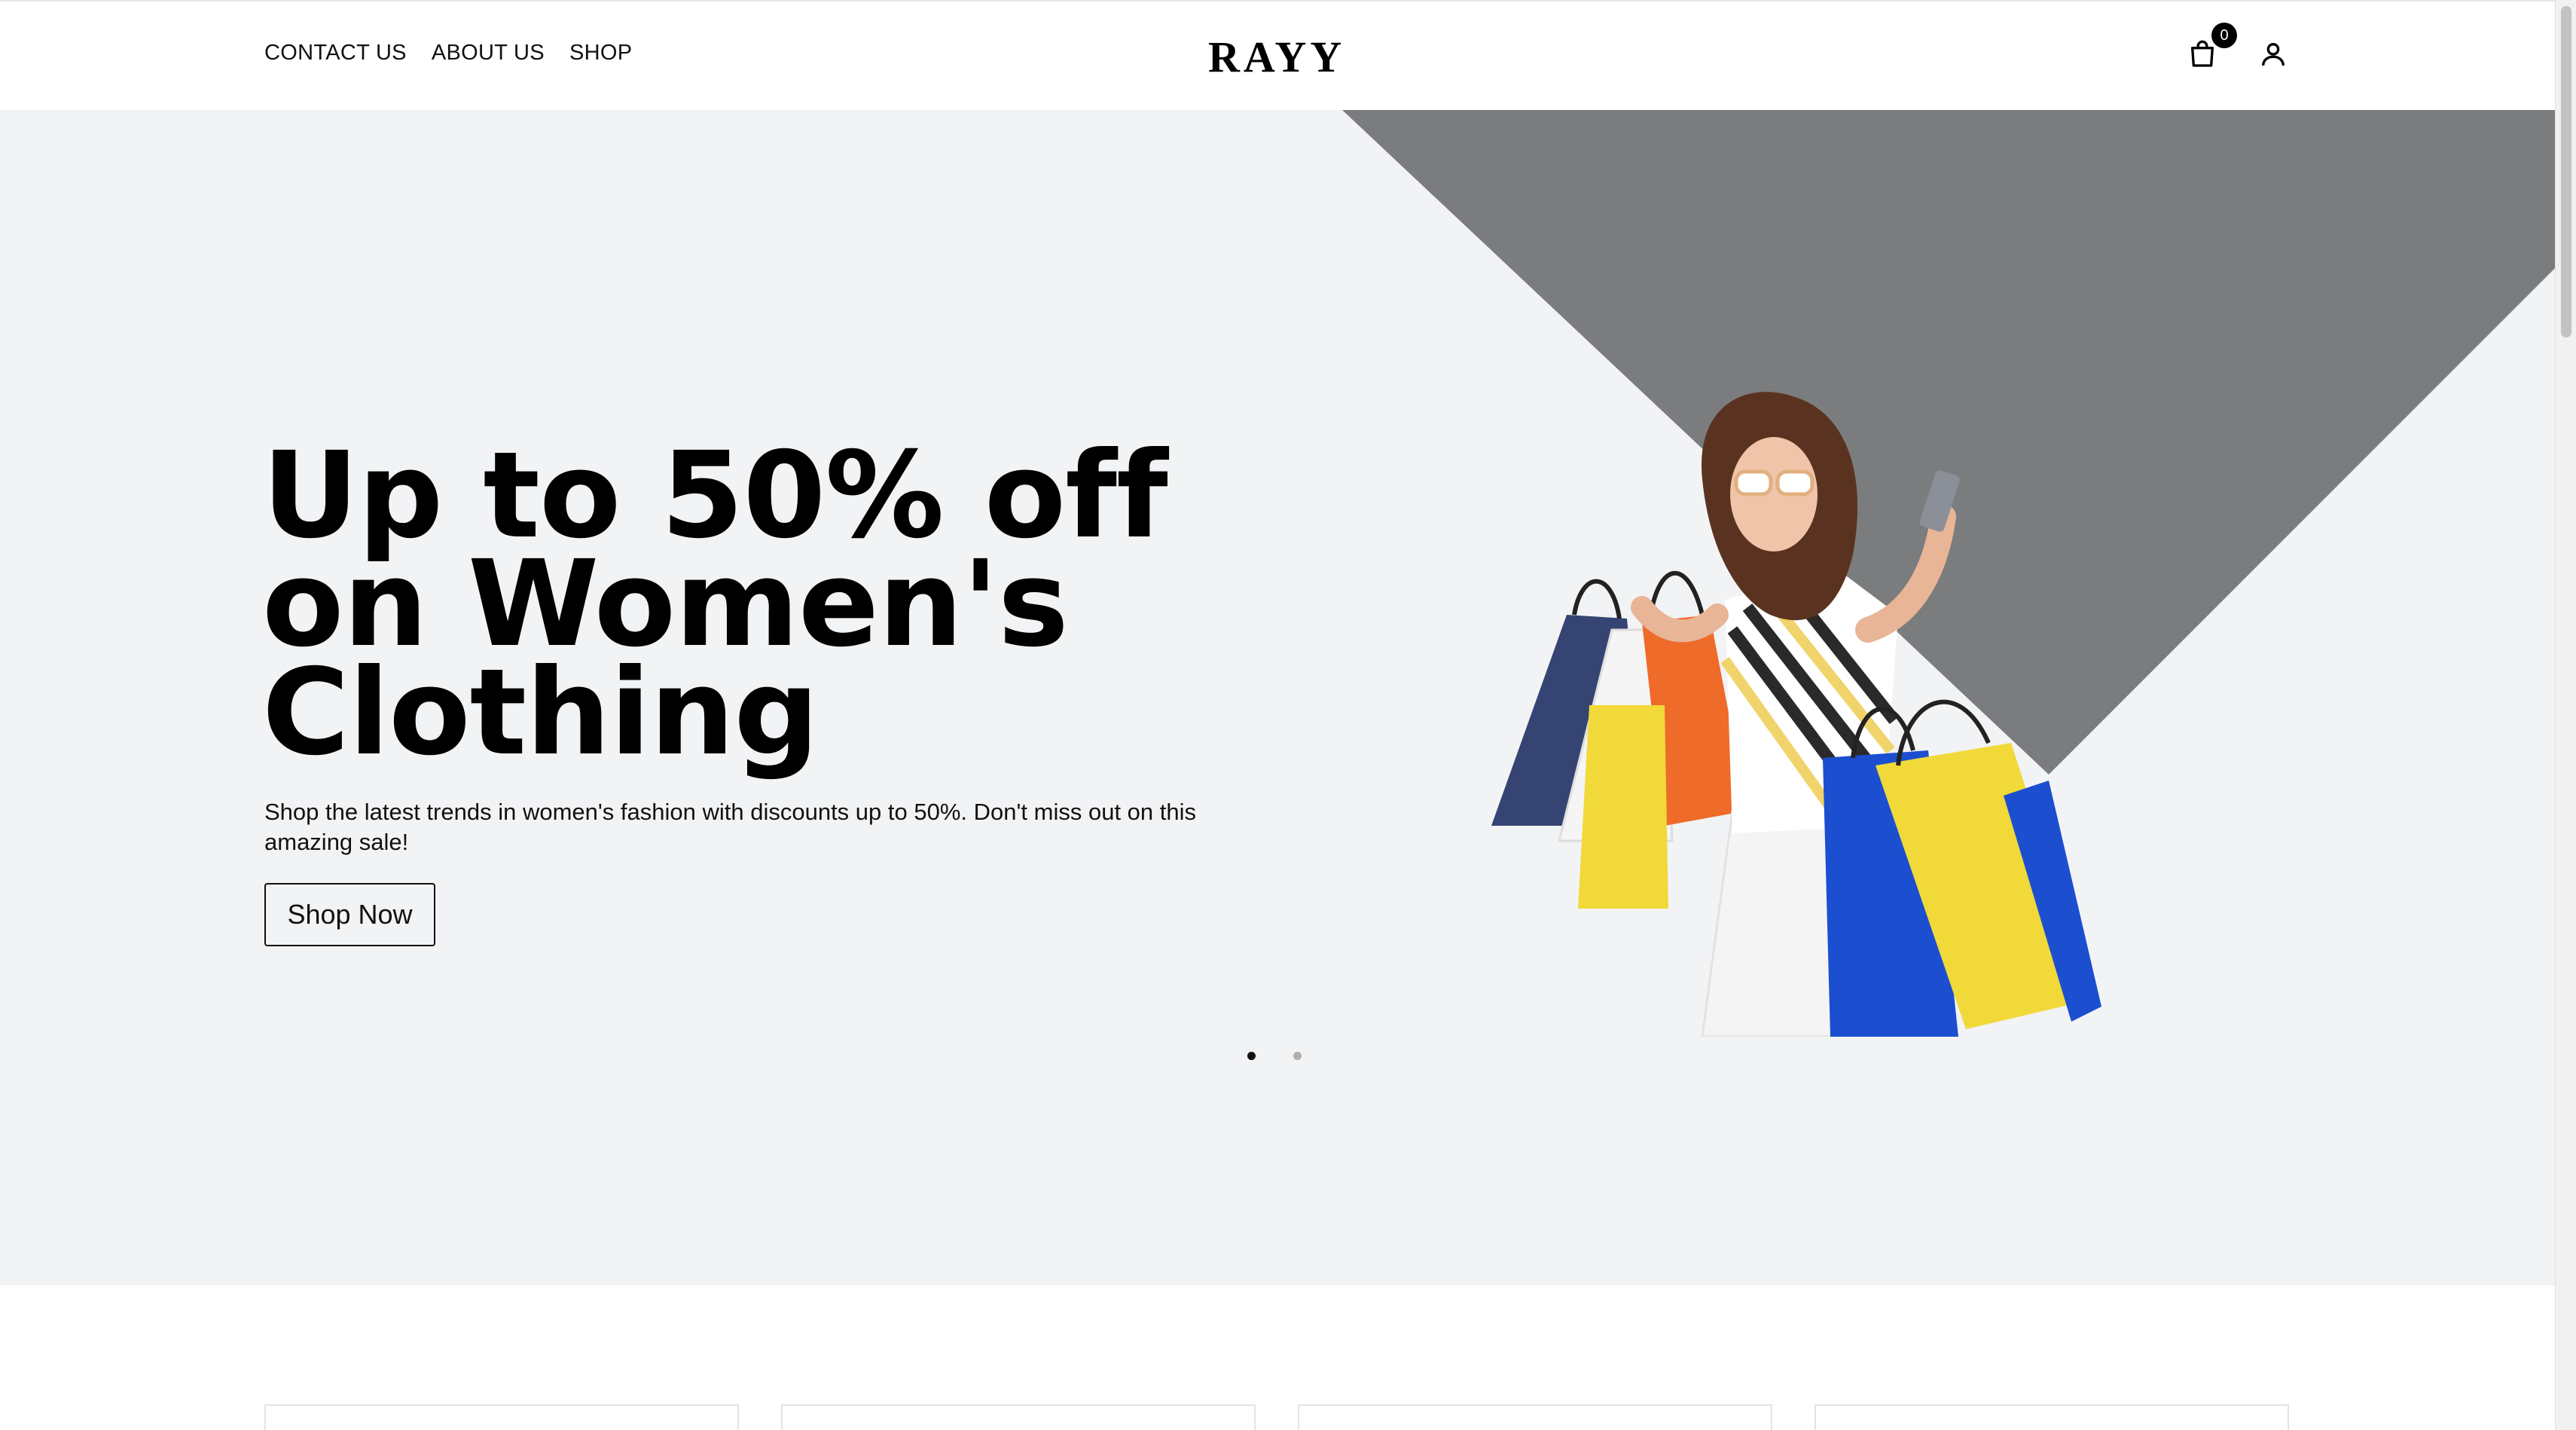 The height and width of the screenshot is (1430, 2576). I want to click on hero-title: Up to 50% off on Women's Clothing, so click(715, 604).